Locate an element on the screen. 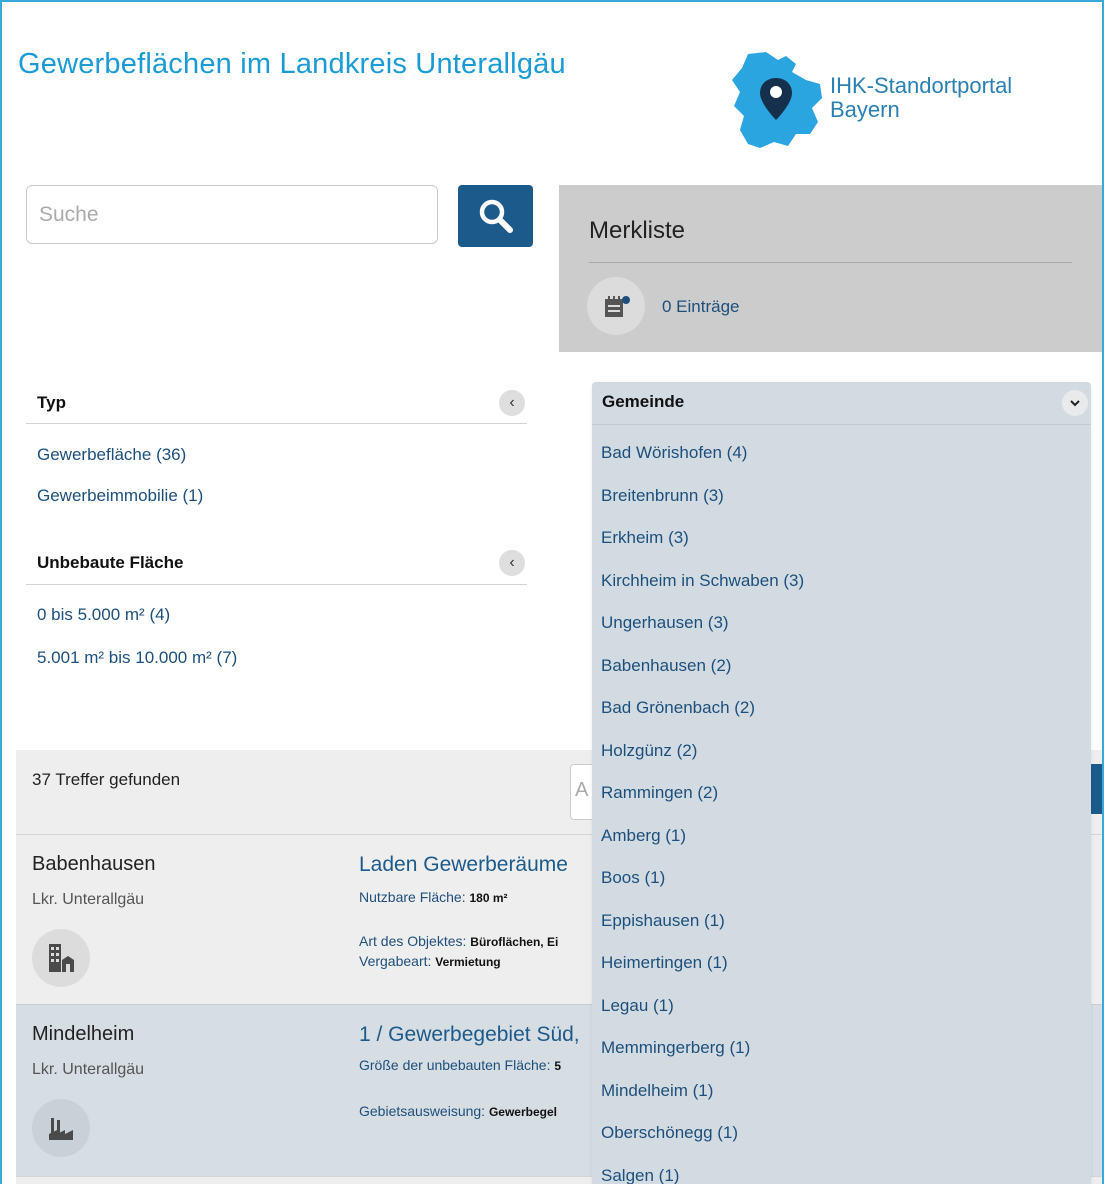 The width and height of the screenshot is (1104, 1184). gemeinde-item: Memmingerberg (1) is located at coordinates (702, 1059).